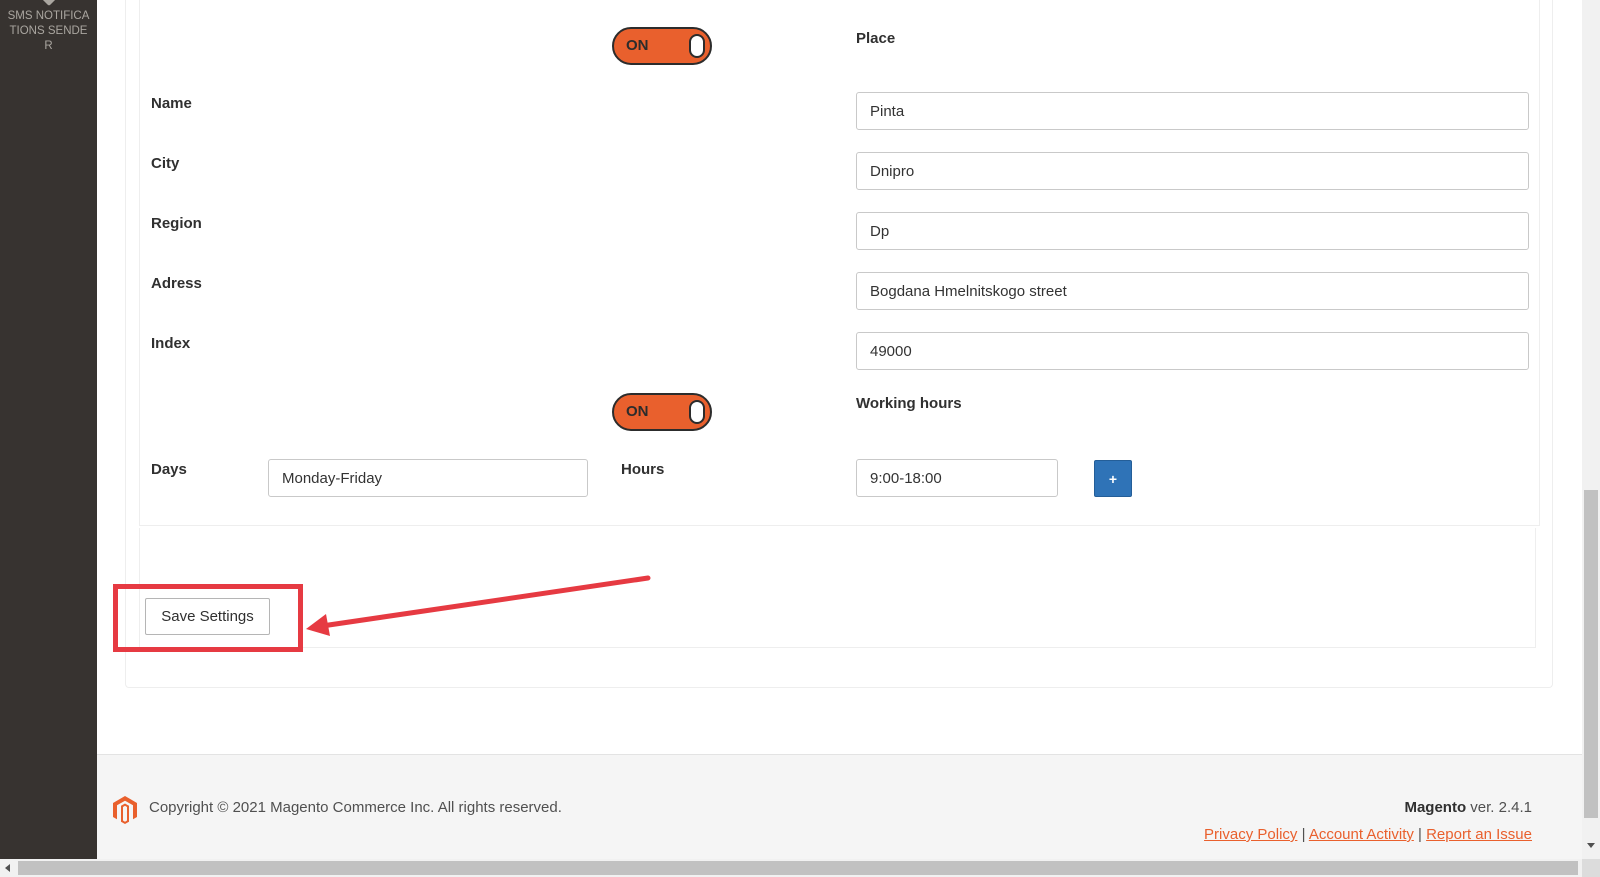 This screenshot has width=1600, height=877. Describe the element at coordinates (662, 412) in the screenshot. I see `working-hours-toggle: ON` at that location.